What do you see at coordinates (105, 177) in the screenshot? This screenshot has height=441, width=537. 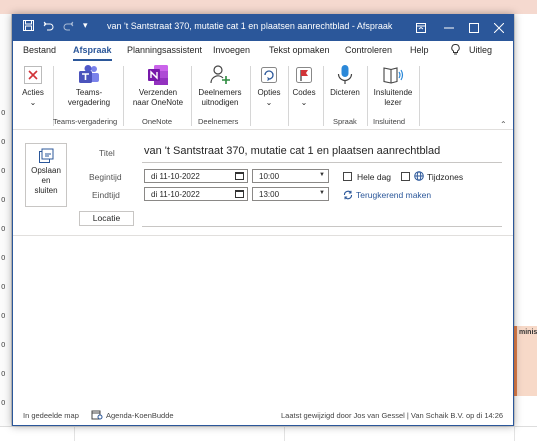 I see `start-time-label: Begintijd` at bounding box center [105, 177].